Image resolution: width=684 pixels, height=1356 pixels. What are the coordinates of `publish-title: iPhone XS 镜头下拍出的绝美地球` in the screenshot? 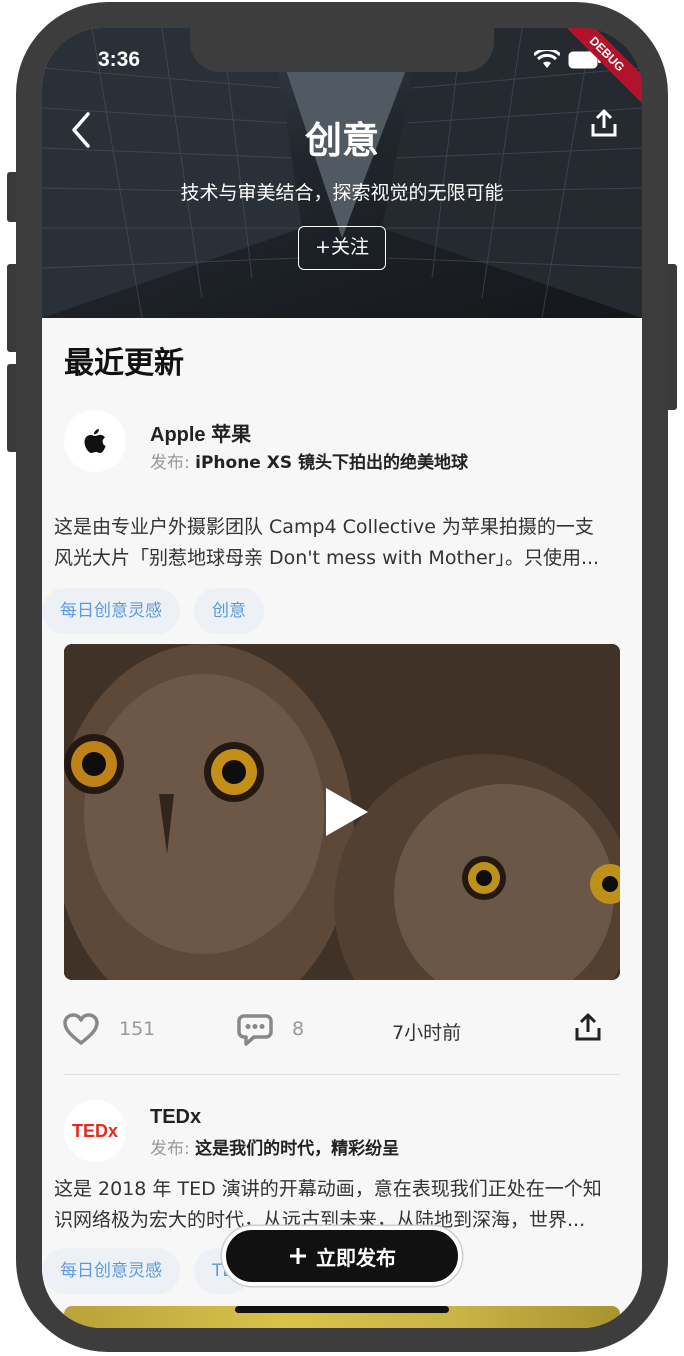 It's located at (331, 463).